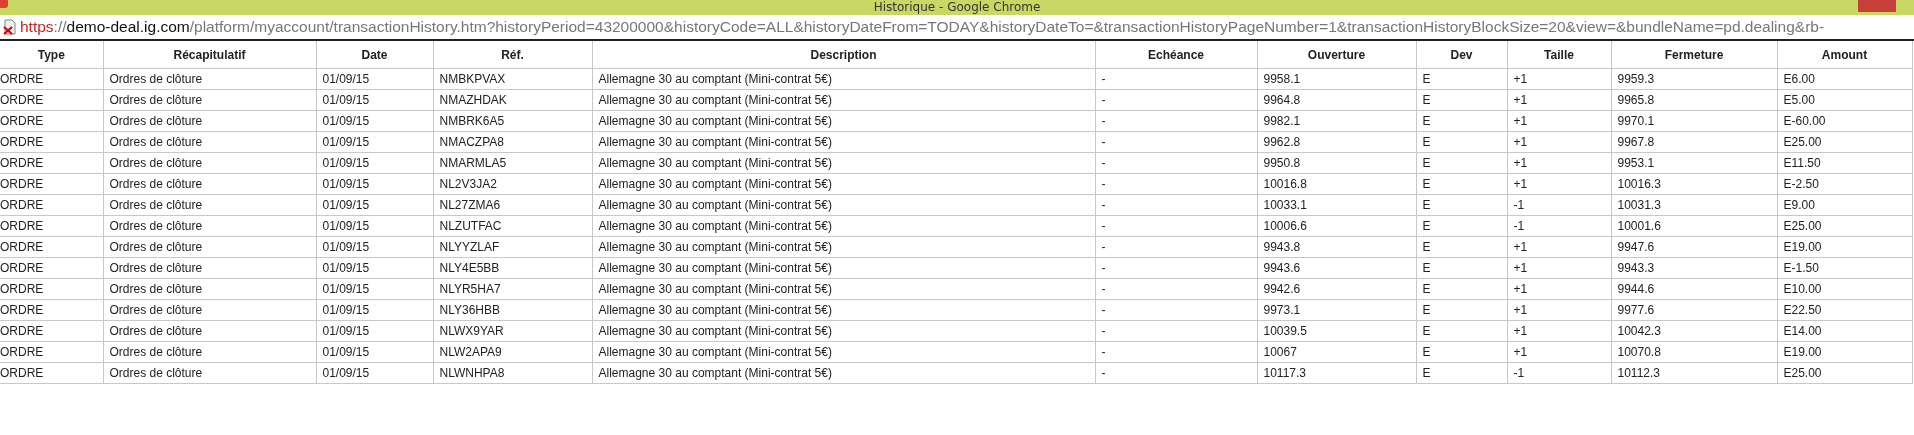  Describe the element at coordinates (1844, 205) in the screenshot. I see `table-cell: E9.00` at that location.